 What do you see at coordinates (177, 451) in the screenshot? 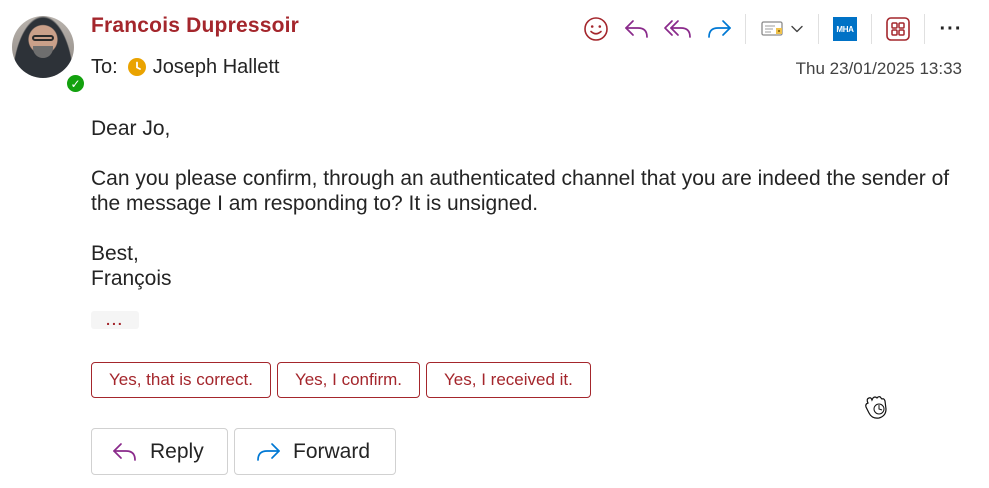
I see `reply-label: Reply` at bounding box center [177, 451].